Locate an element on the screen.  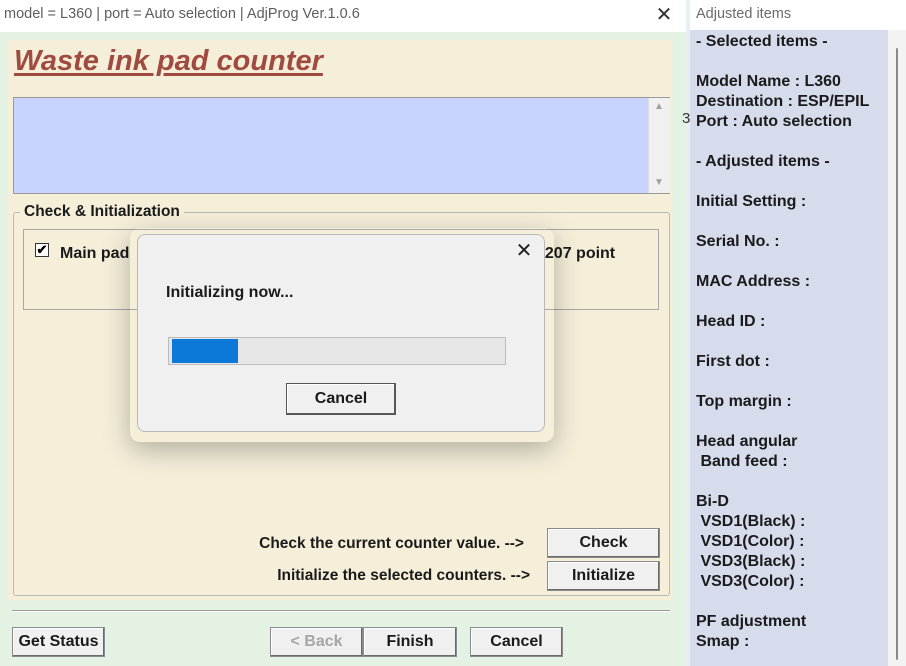
main-pad-checkbox: ✔ is located at coordinates (42, 250).